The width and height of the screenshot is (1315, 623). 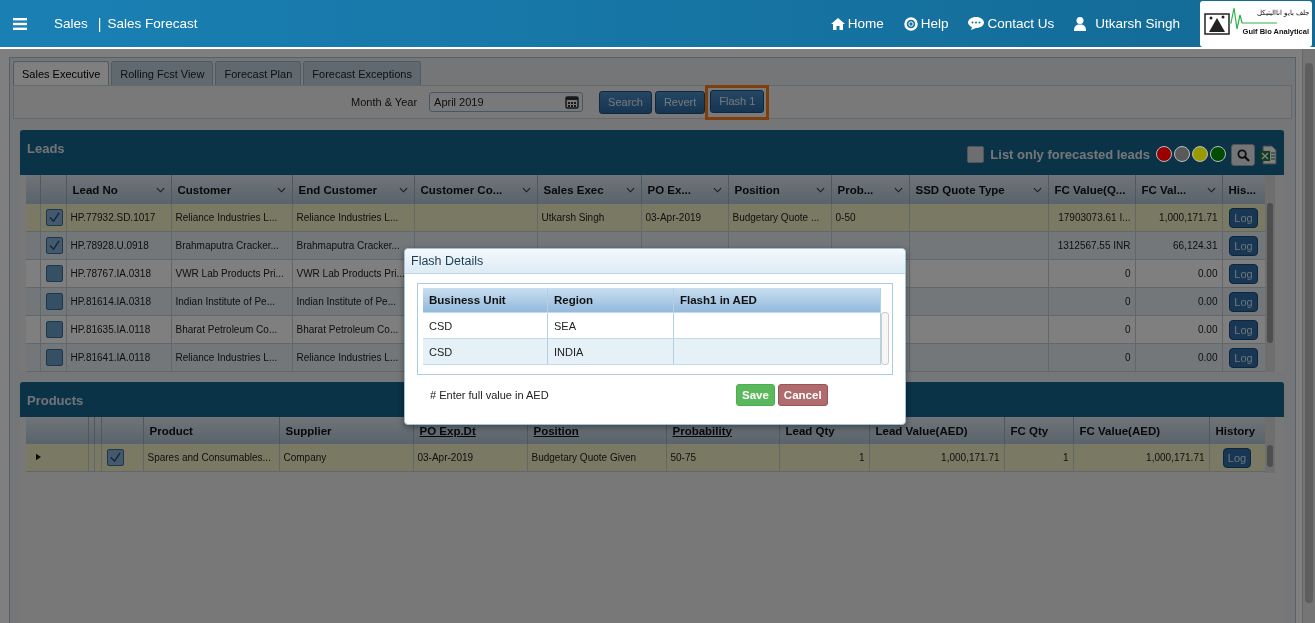 I want to click on table-cell: SEA, so click(x=611, y=325).